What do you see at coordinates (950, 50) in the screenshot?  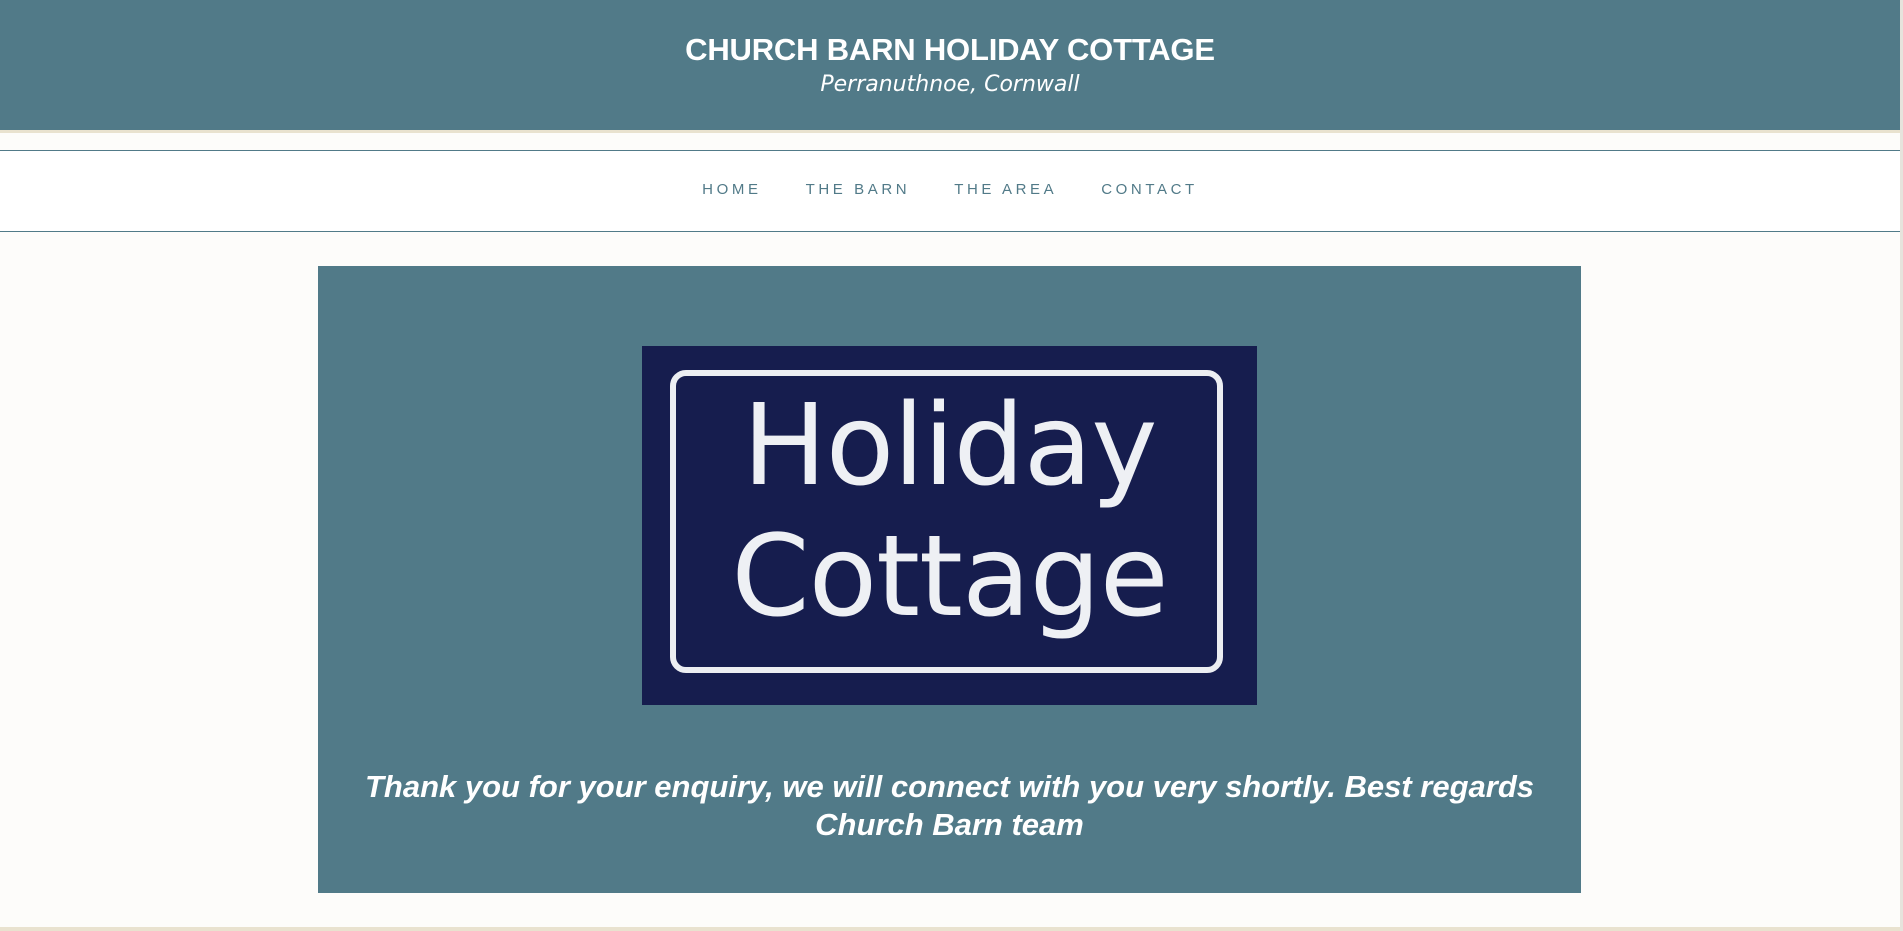 I see `site-title: CHURCH BARN HOLIDAY COTTAGE` at bounding box center [950, 50].